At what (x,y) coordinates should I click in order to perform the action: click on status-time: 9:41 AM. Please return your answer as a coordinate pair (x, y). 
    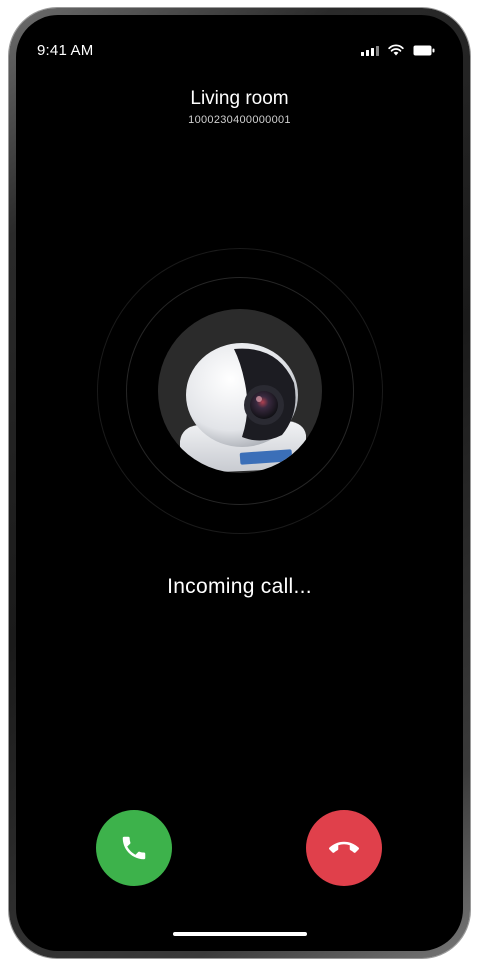
    Looking at the image, I should click on (65, 50).